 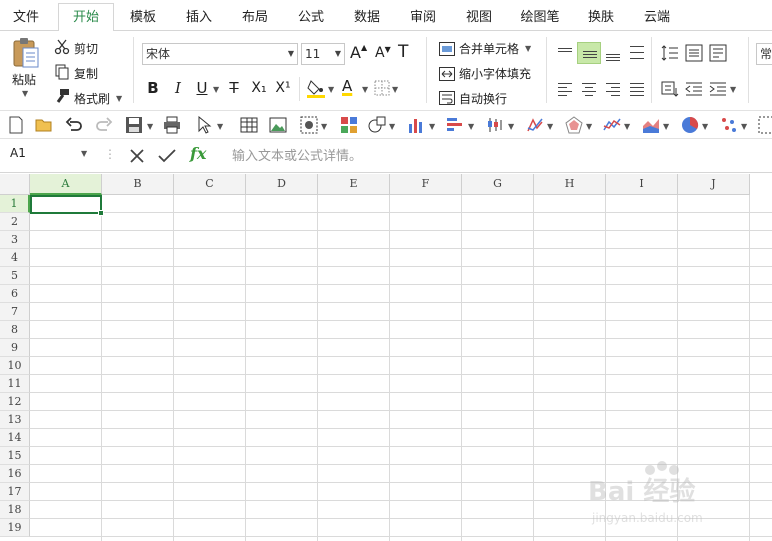 What do you see at coordinates (694, 53) in the screenshot?
I see `distributed-align-icon` at bounding box center [694, 53].